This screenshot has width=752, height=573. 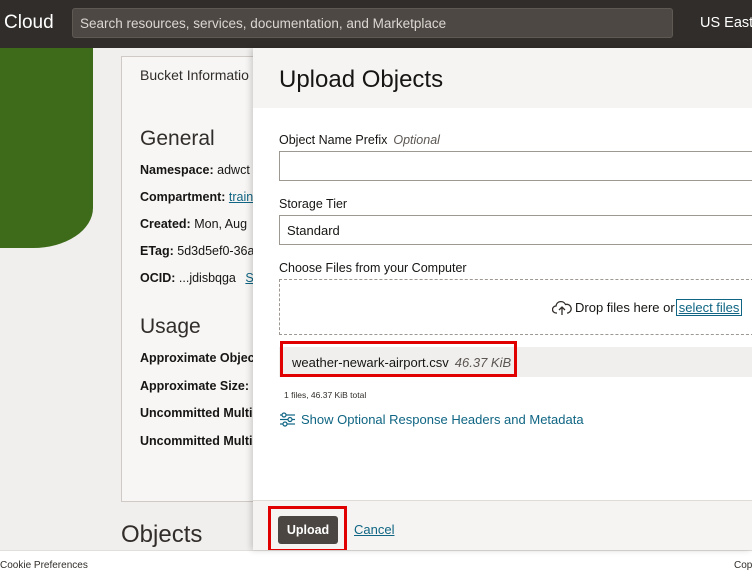 I want to click on usage-uncommitted-1-label: Uncommitted Multi, so click(x=196, y=413).